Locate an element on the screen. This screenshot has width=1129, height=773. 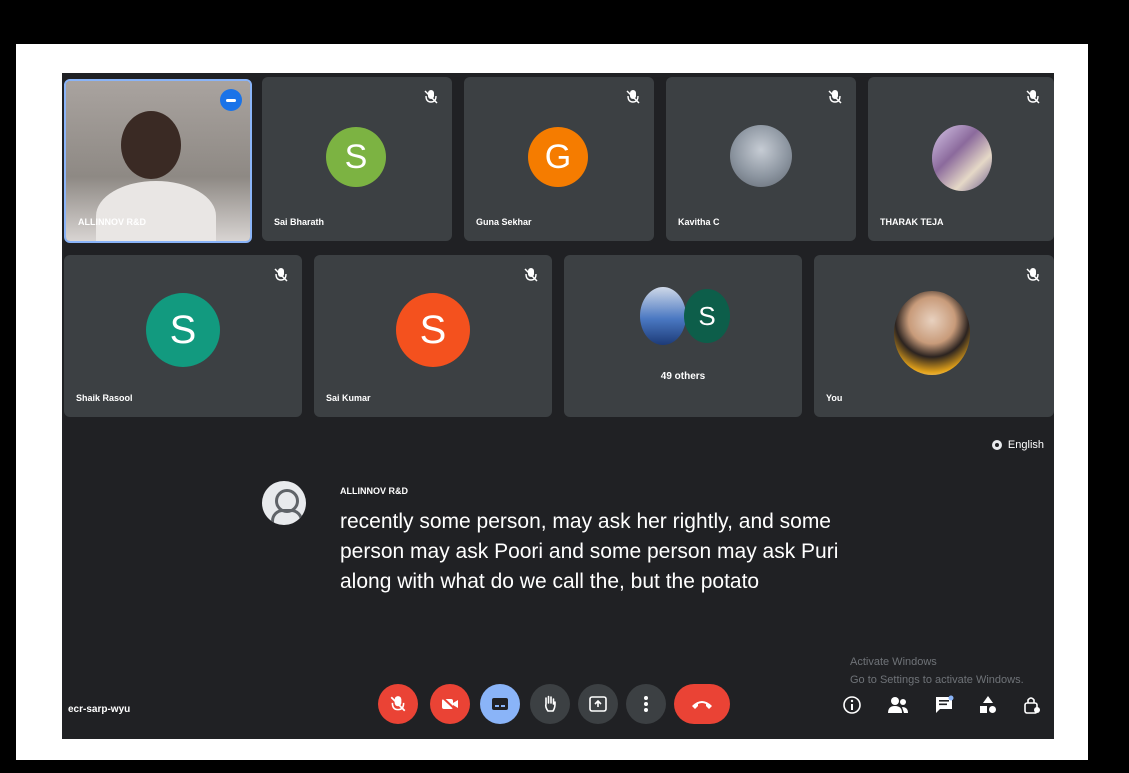
microphone-button is located at coordinates (398, 704).